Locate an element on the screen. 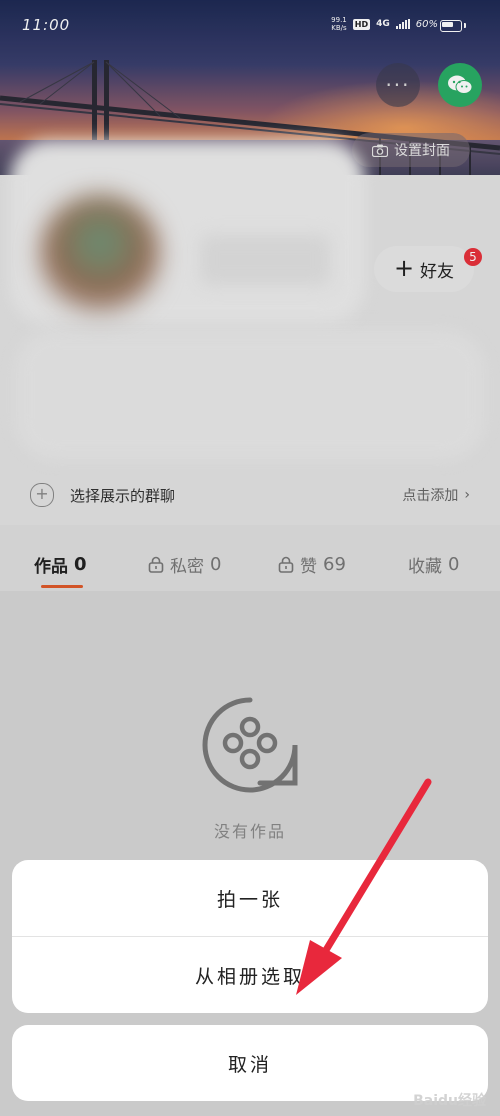  tab-likes: 赞 69 is located at coordinates (312, 564).